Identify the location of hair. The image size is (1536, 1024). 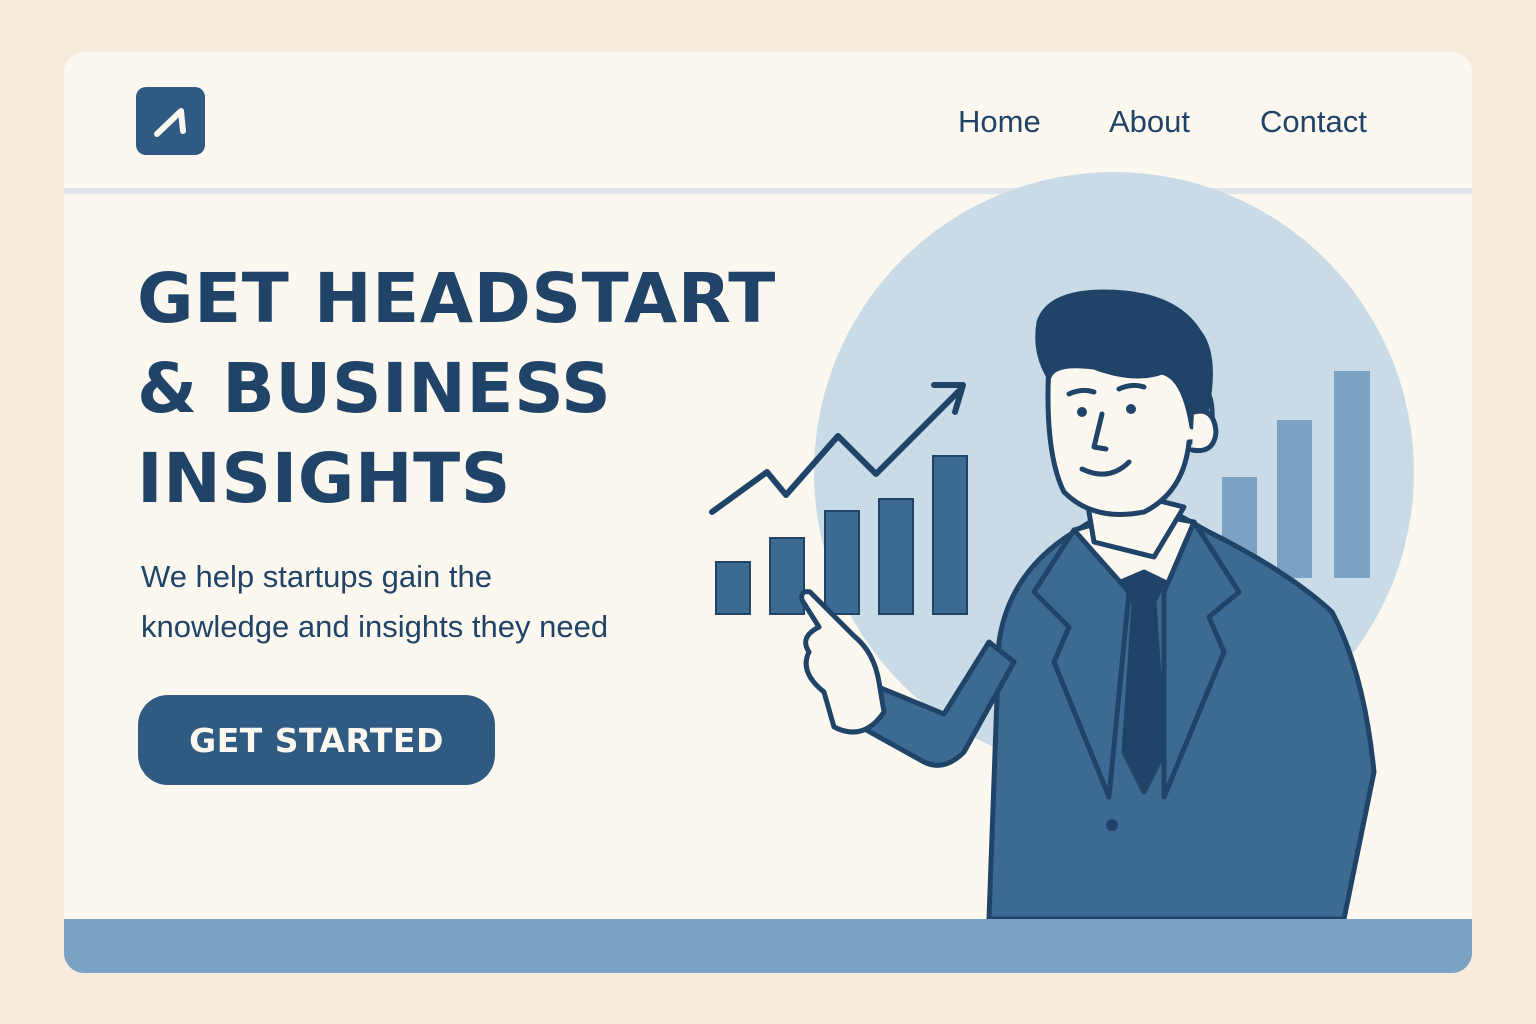
(1124, 359).